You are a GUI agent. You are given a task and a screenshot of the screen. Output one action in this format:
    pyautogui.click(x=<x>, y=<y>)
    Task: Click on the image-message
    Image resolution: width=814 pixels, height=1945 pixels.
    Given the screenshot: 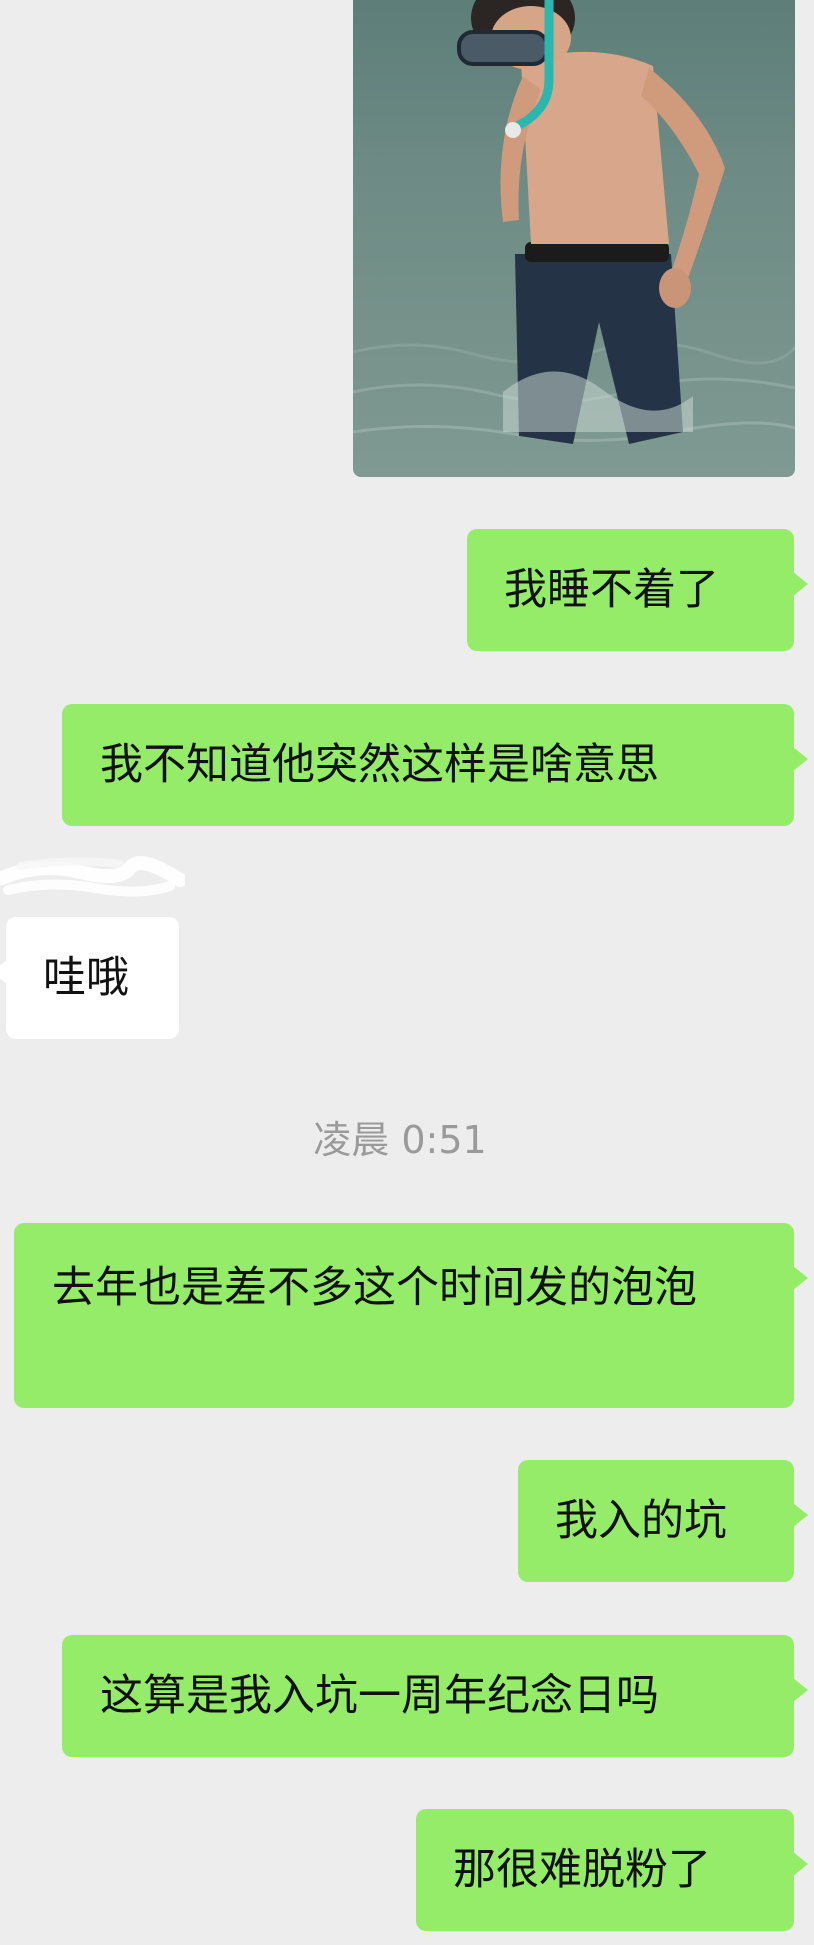 What is the action you would take?
    pyautogui.click(x=574, y=238)
    